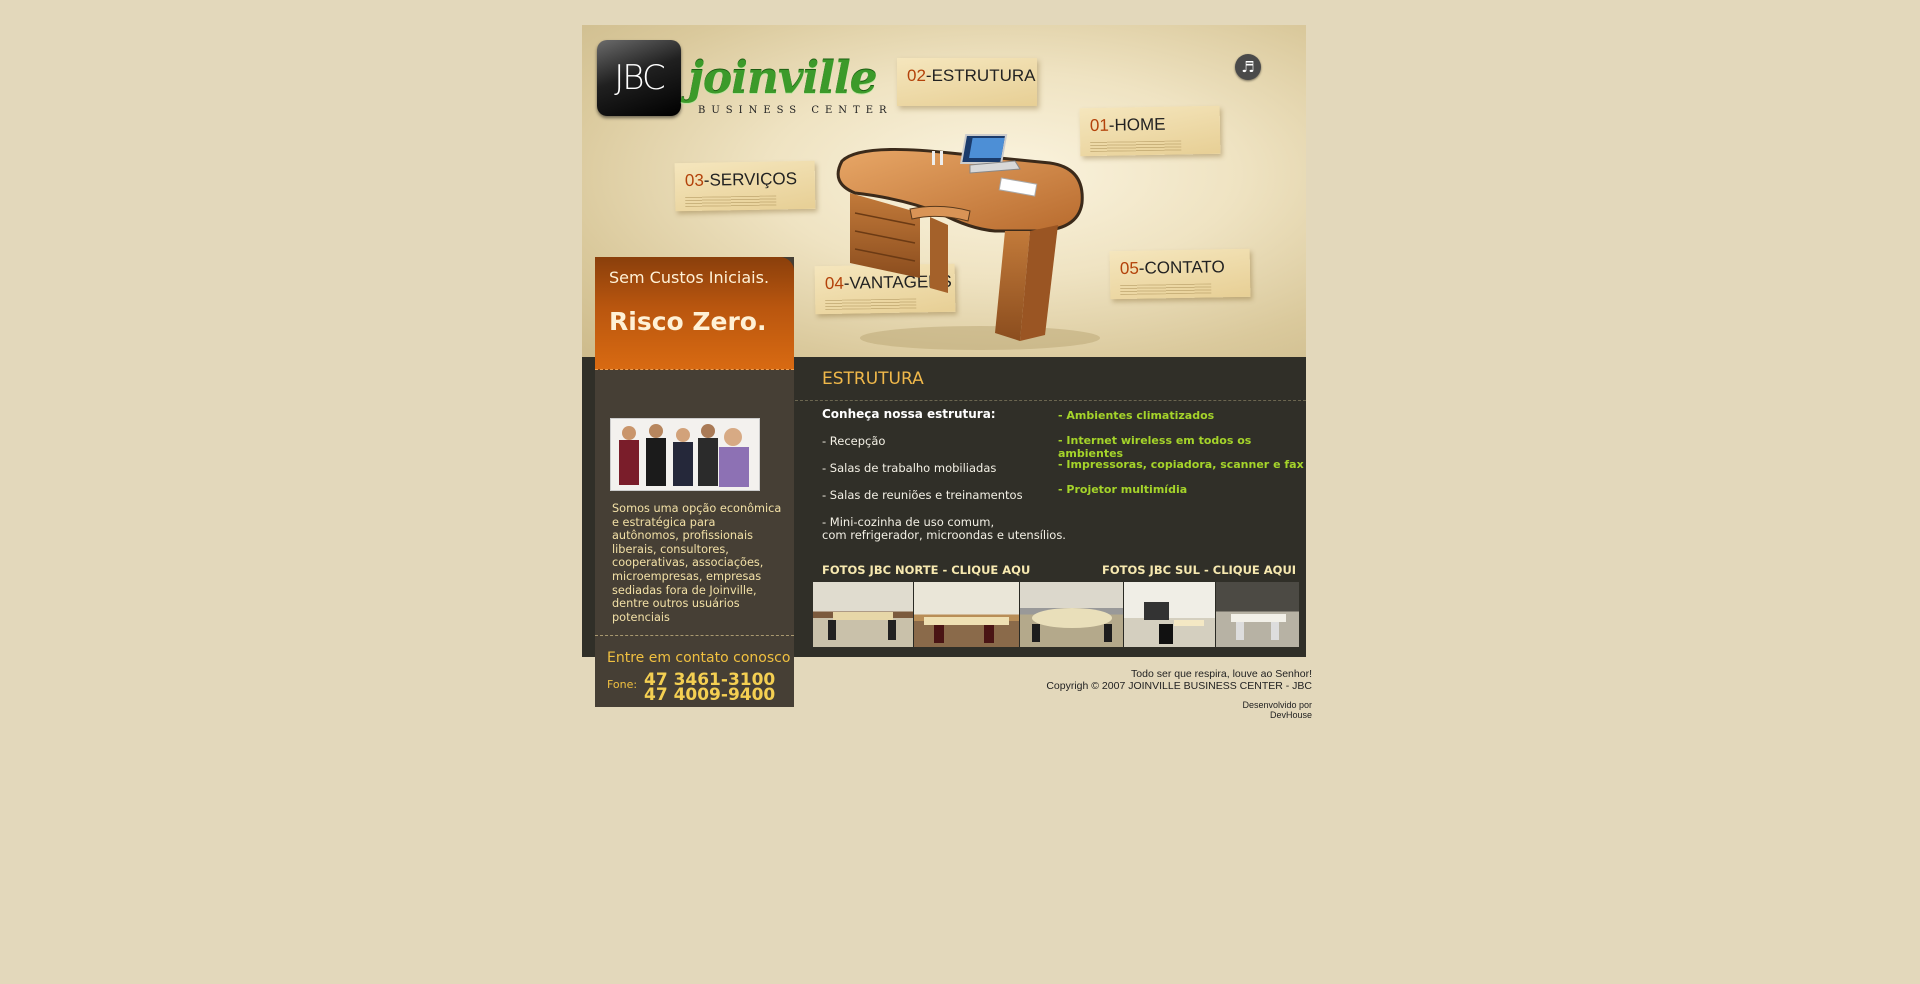 This screenshot has width=1920, height=984. I want to click on nav-label: -ESTRUTURA, so click(980, 75).